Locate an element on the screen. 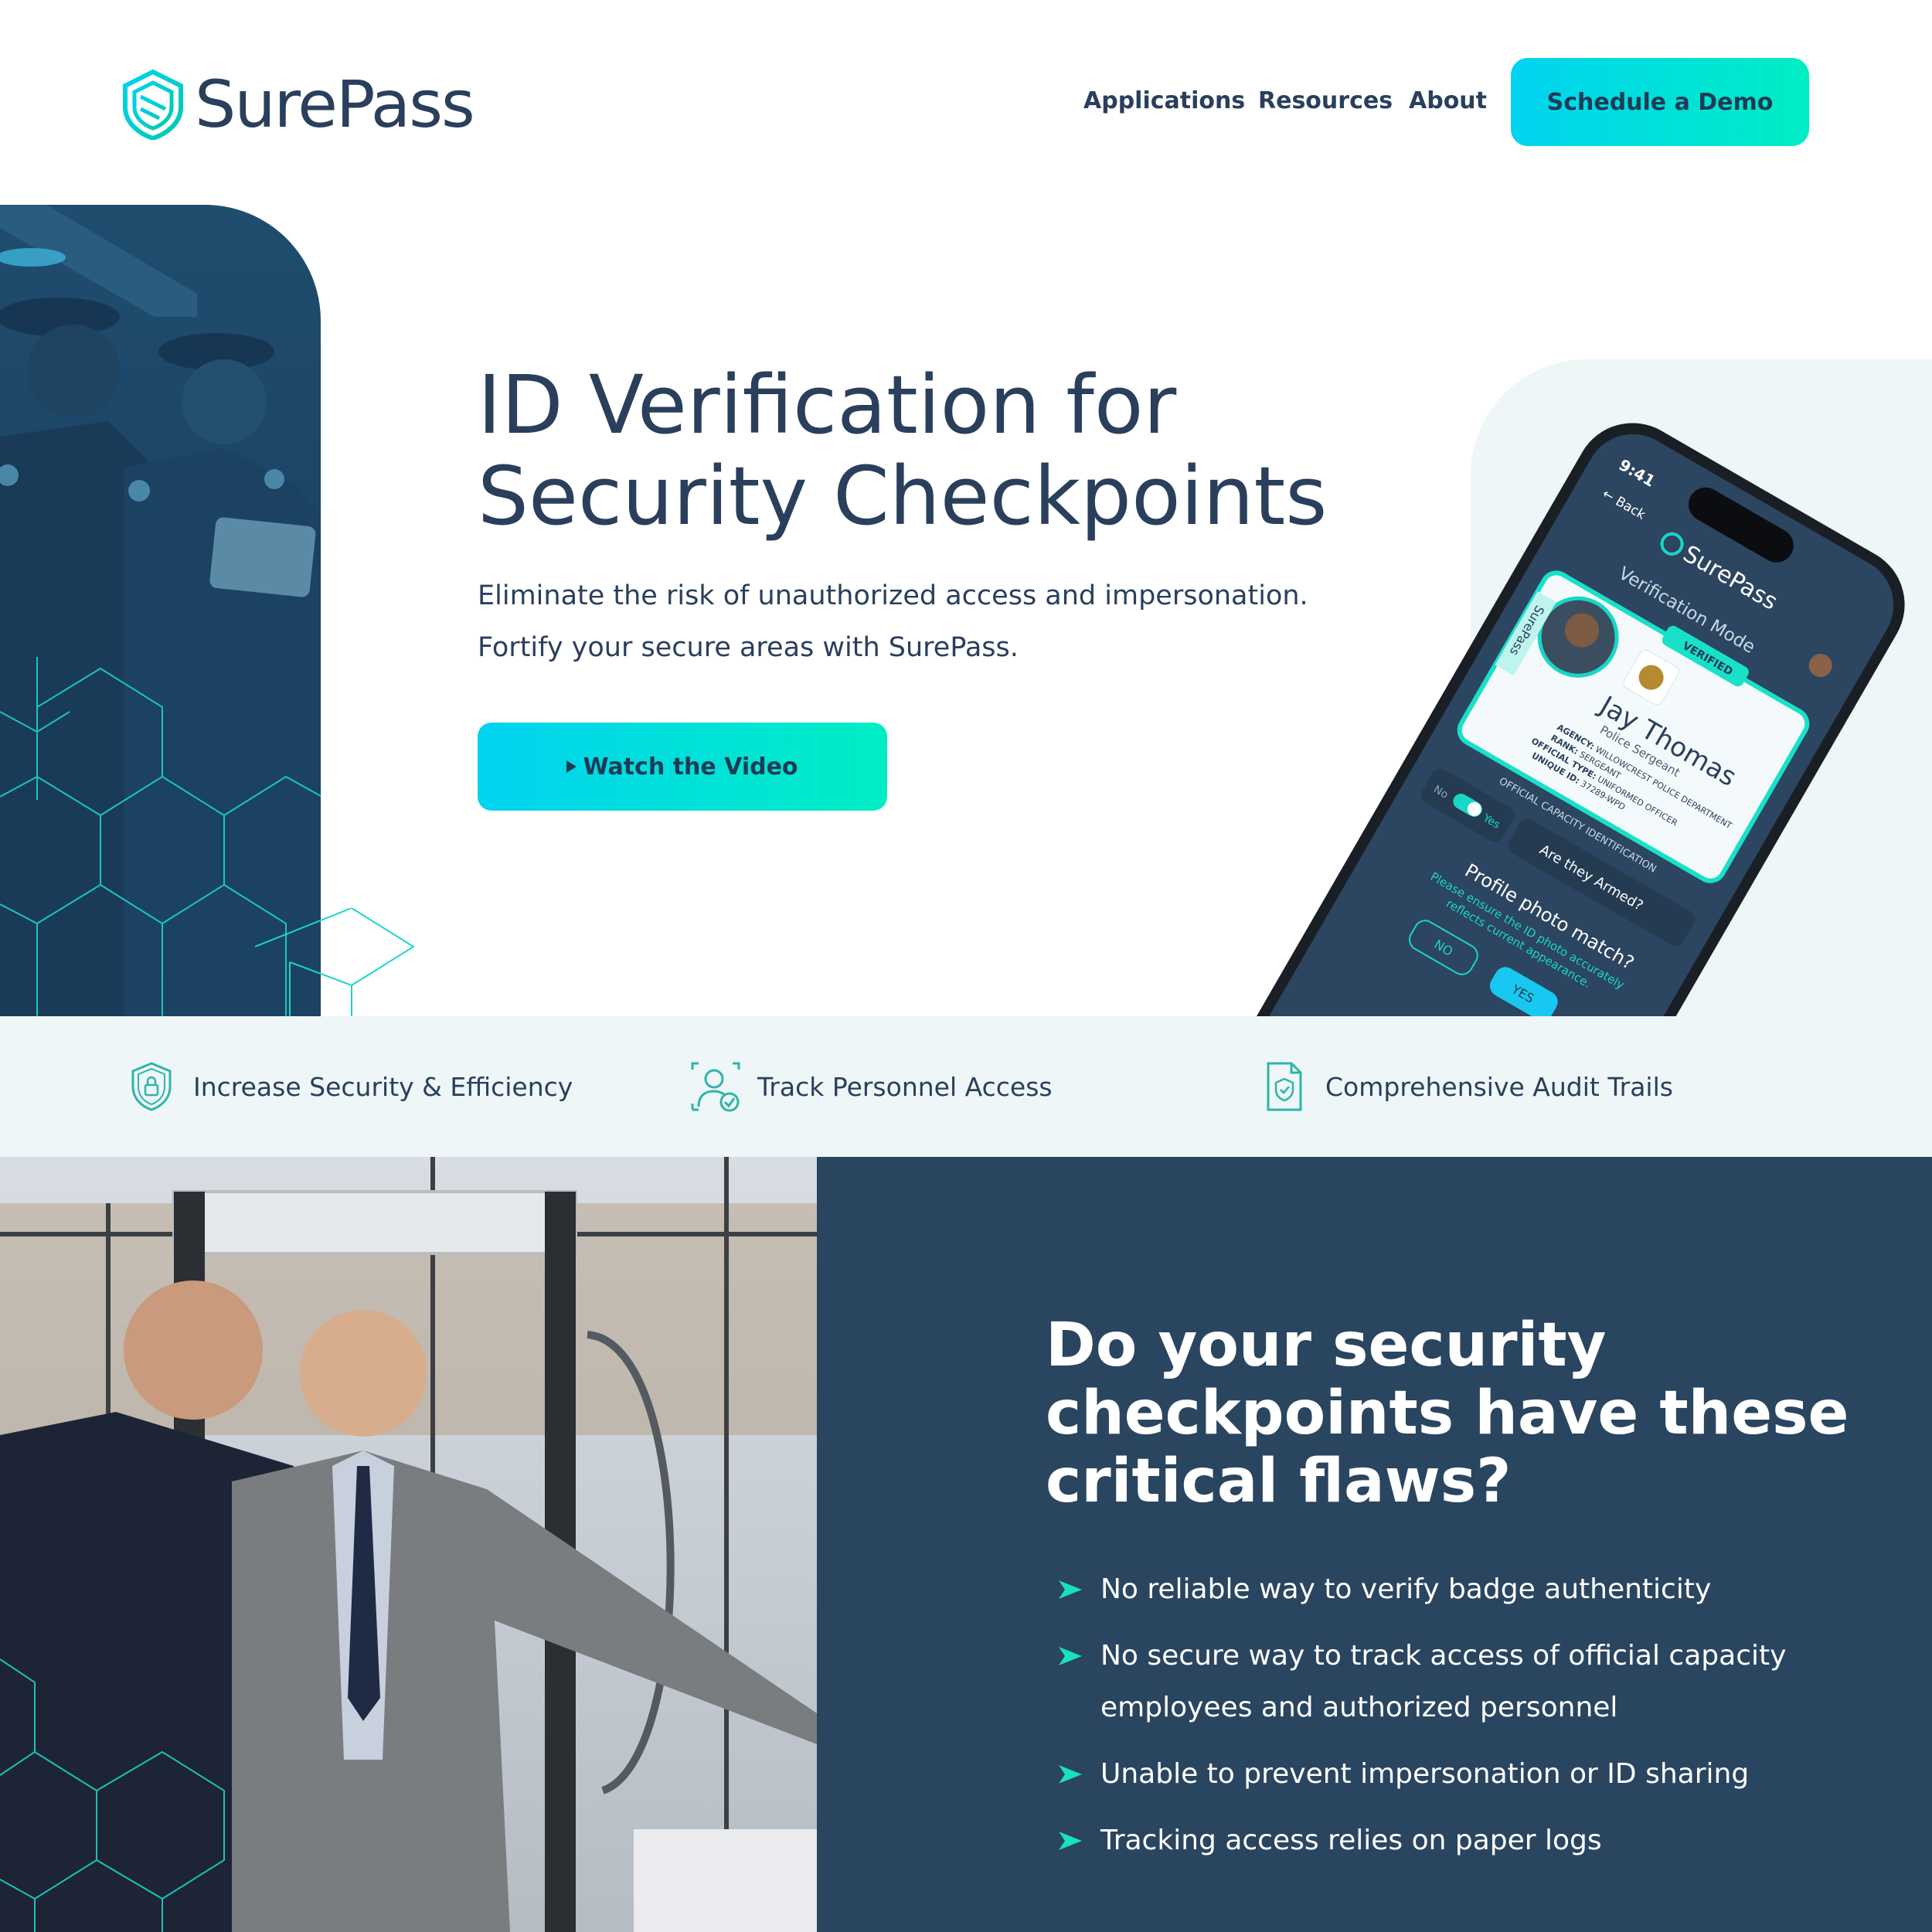  feature-audit-label: Comprehensive Audit Trails is located at coordinates (1499, 1086).